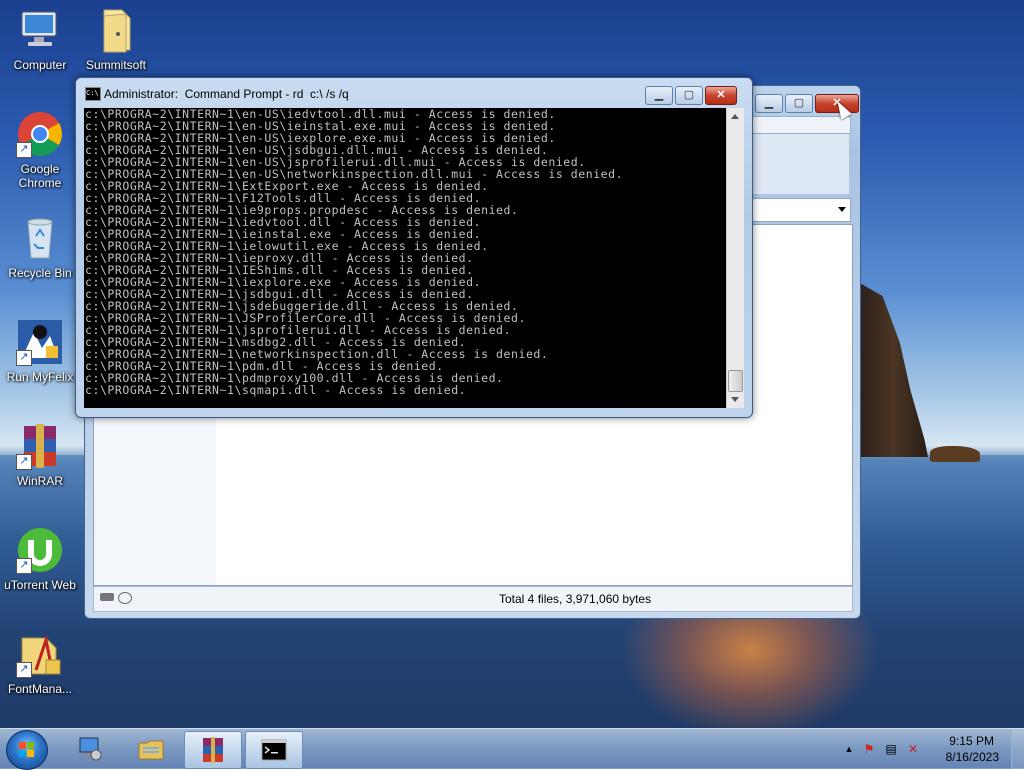  I want to click on server-manager-icon, so click(90, 749).